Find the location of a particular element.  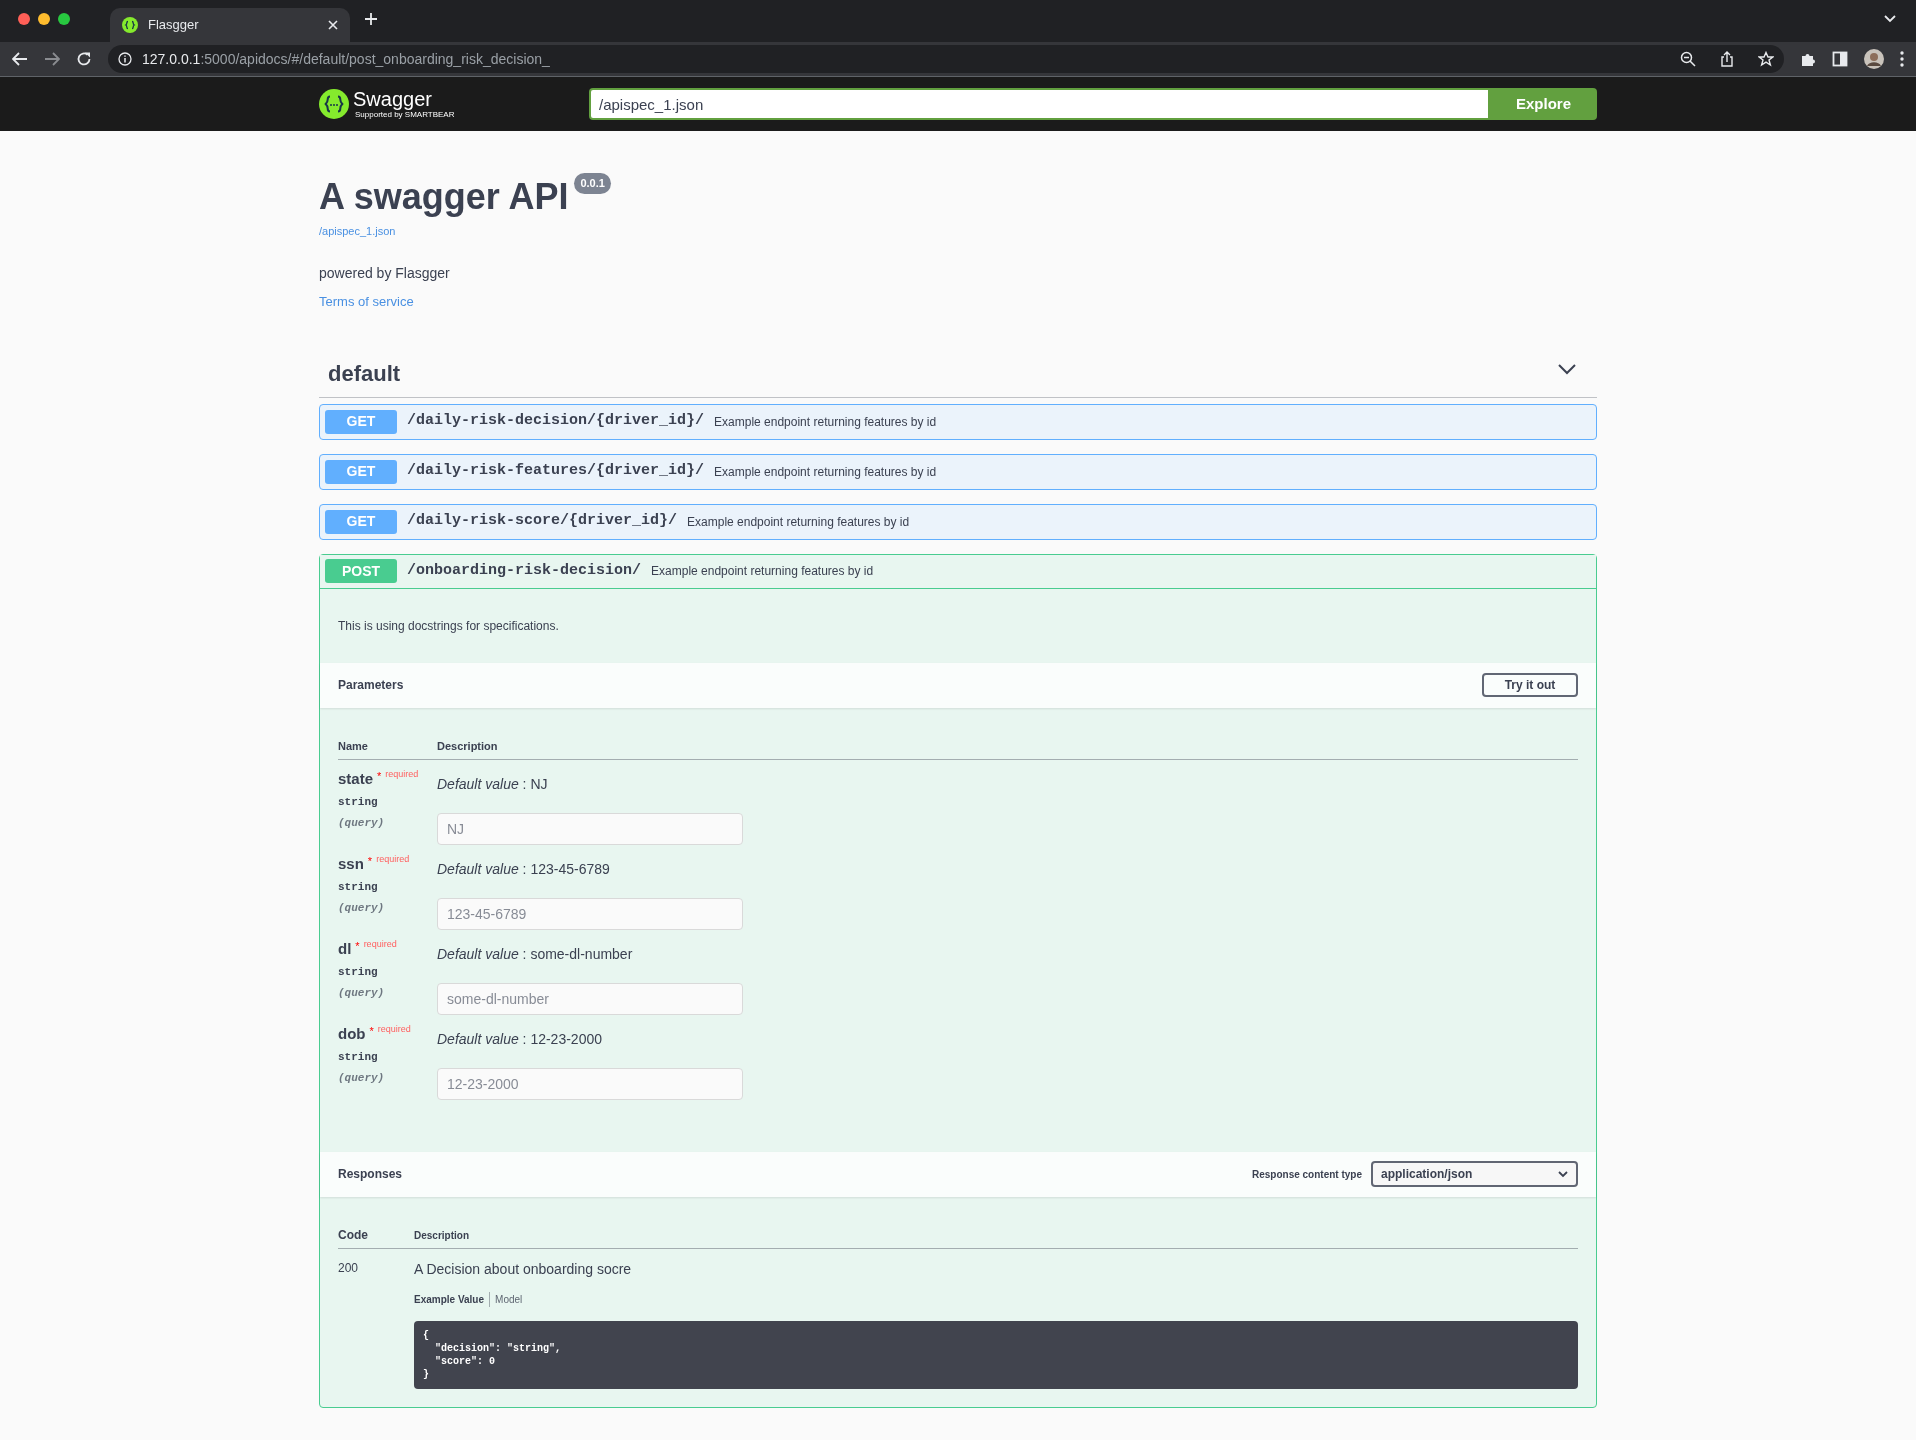

version-badge: 0.0.1 is located at coordinates (592, 183).